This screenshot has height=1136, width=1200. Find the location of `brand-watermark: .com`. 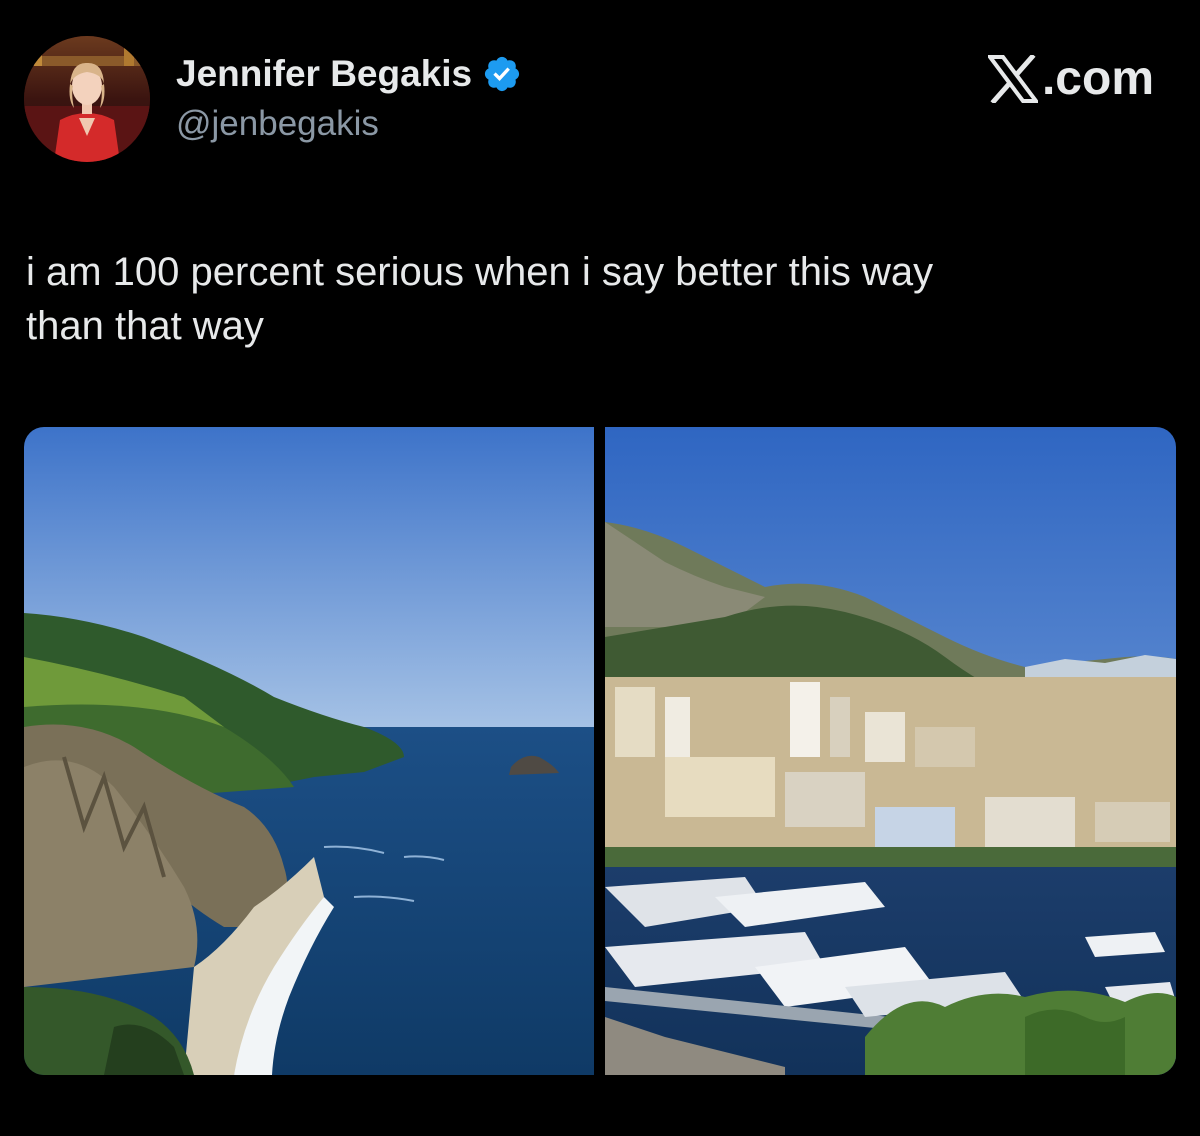

brand-watermark: .com is located at coordinates (1070, 79).